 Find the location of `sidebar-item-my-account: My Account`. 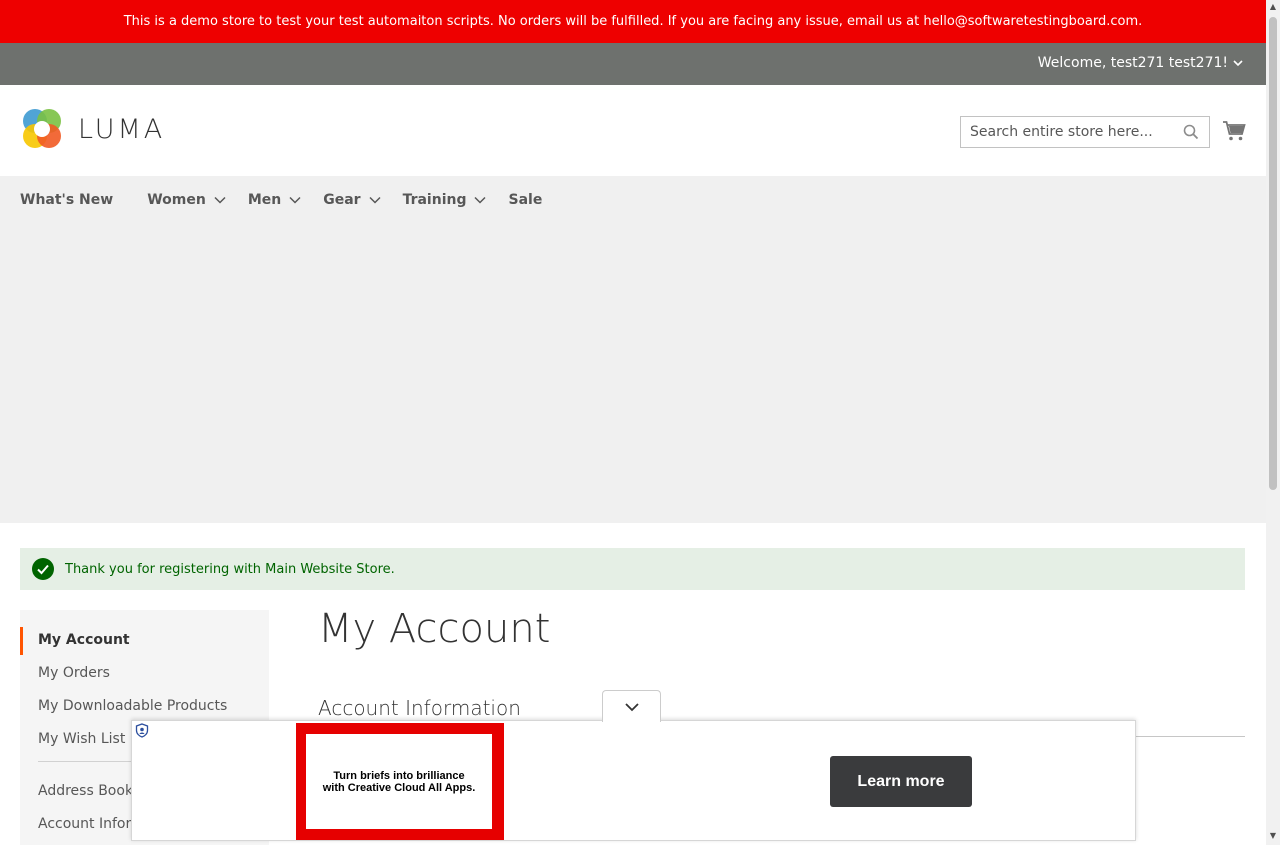

sidebar-item-my-account: My Account is located at coordinates (144, 643).